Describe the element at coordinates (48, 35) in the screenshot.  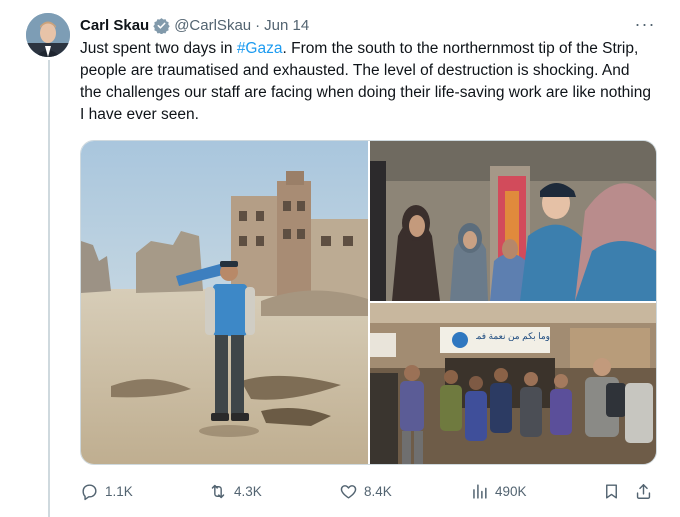
I see `avatar` at that location.